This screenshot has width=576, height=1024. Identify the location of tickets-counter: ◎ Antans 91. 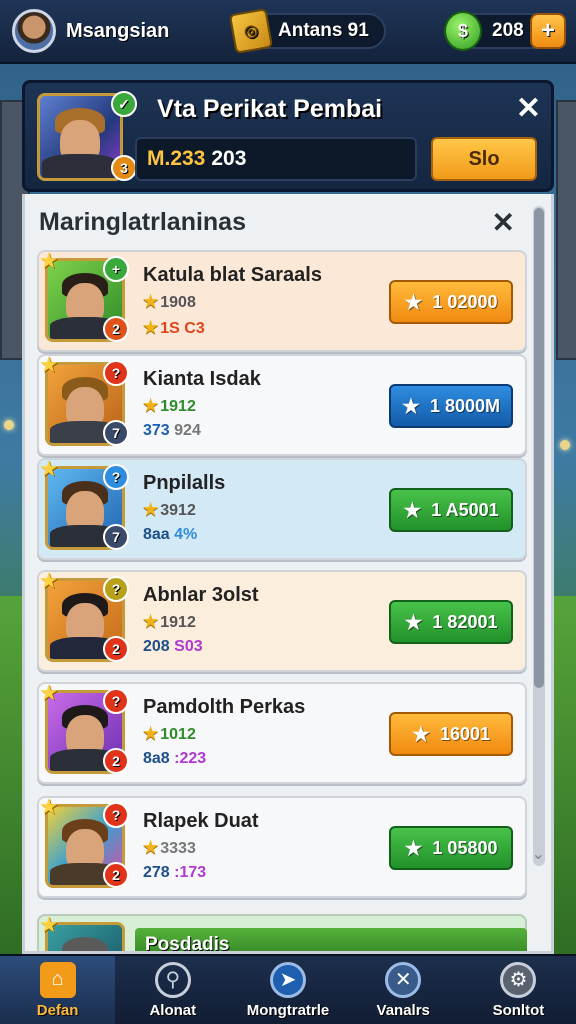
(307, 31).